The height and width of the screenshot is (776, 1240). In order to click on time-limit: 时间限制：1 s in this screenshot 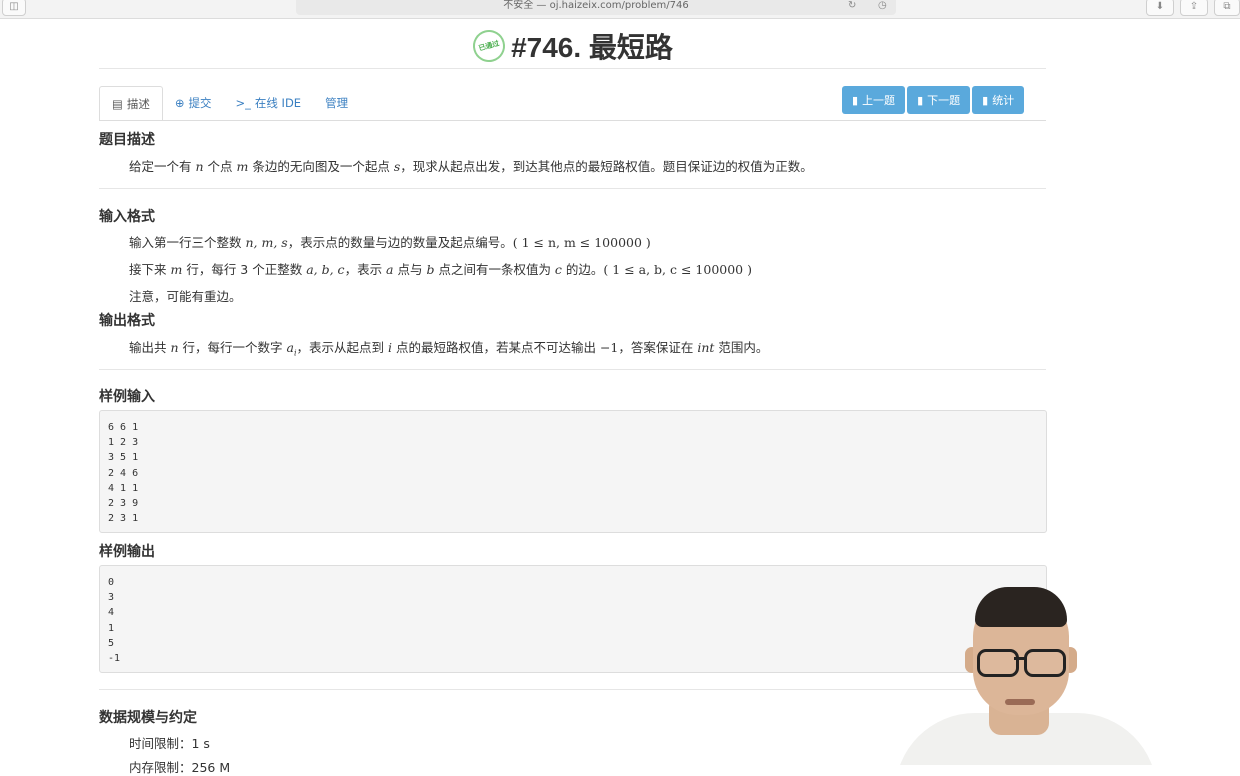, I will do `click(169, 743)`.